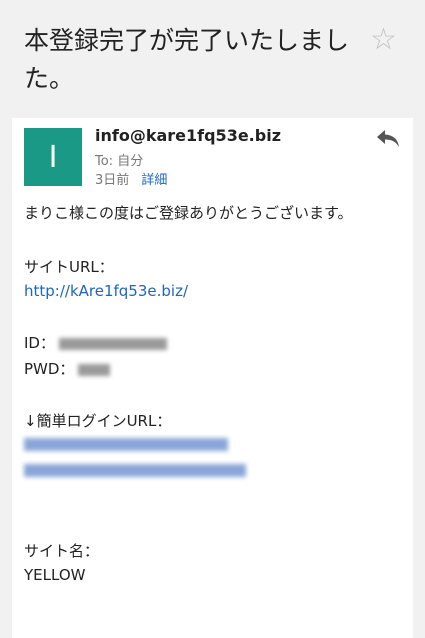 The image size is (425, 638). Describe the element at coordinates (112, 180) in the screenshot. I see `date-text: 3日前` at that location.